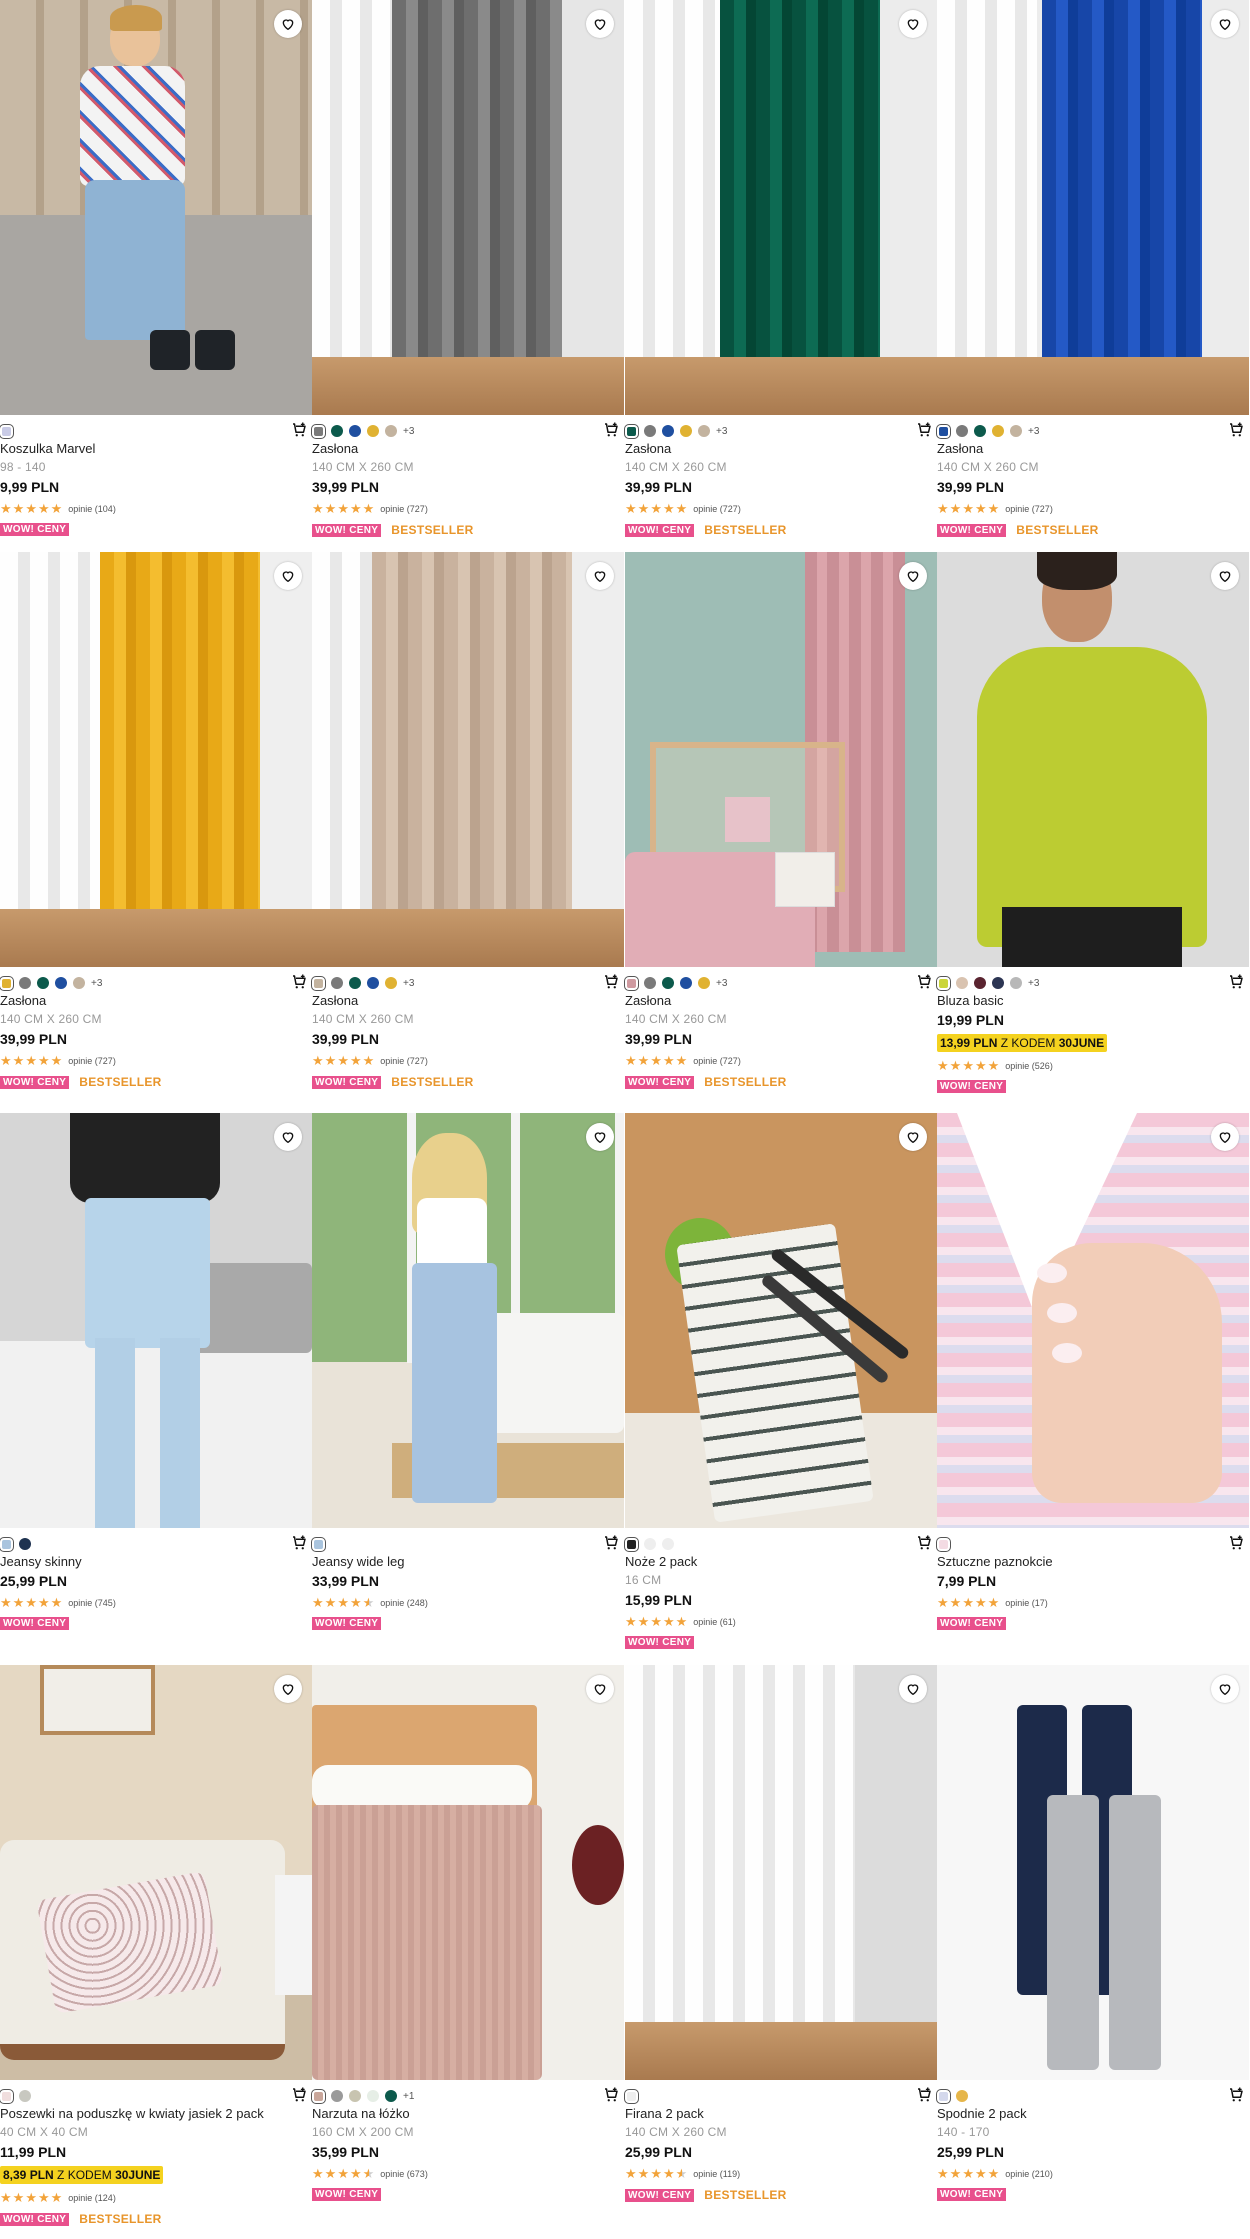 This screenshot has height=2239, width=1250. I want to click on review-count: opinie (210), so click(1029, 2174).